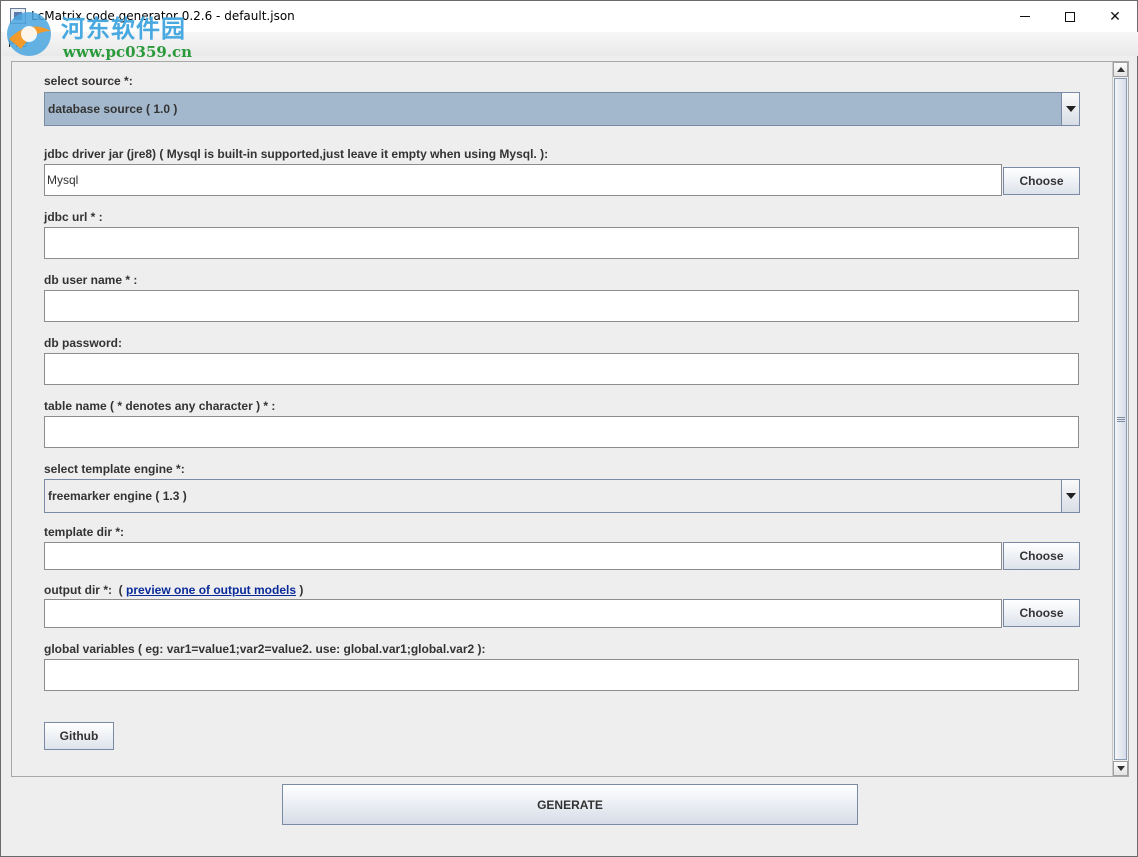 This screenshot has width=1138, height=857. Describe the element at coordinates (301, 590) in the screenshot. I see `output-dir-paren-close: )` at that location.